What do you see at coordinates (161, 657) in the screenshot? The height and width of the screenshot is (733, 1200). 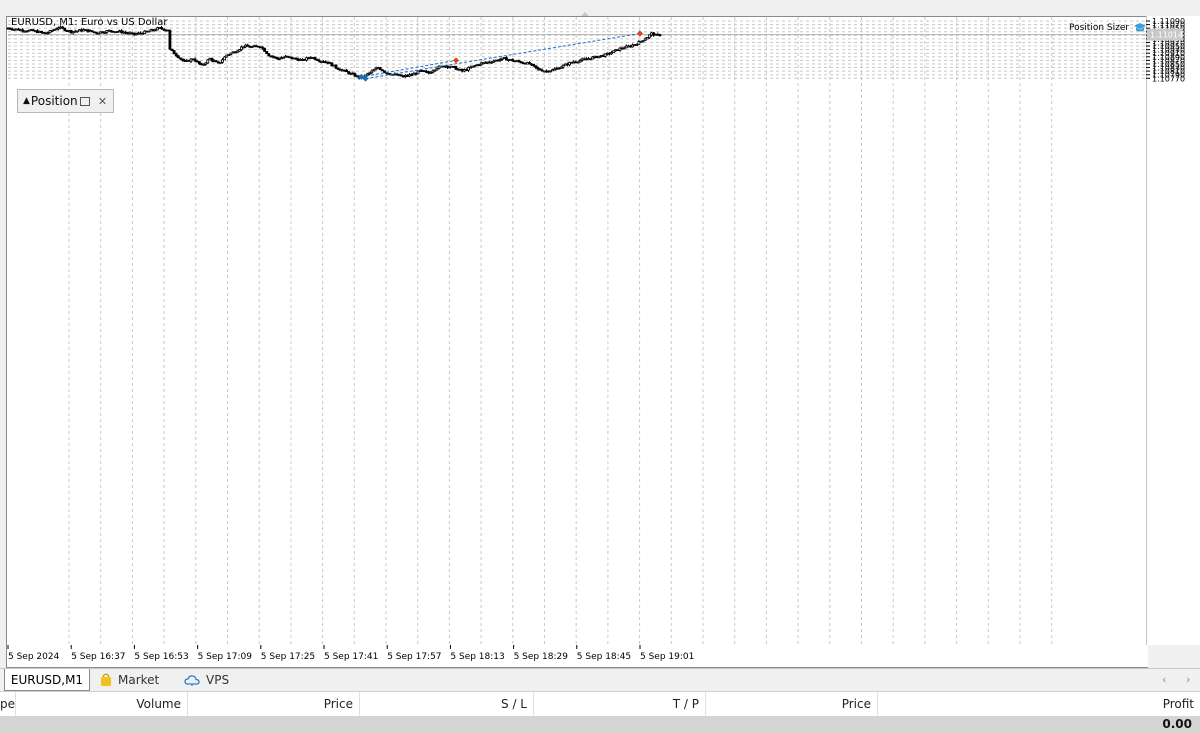 I see `time-tick-label: 5 Sep 16:53` at bounding box center [161, 657].